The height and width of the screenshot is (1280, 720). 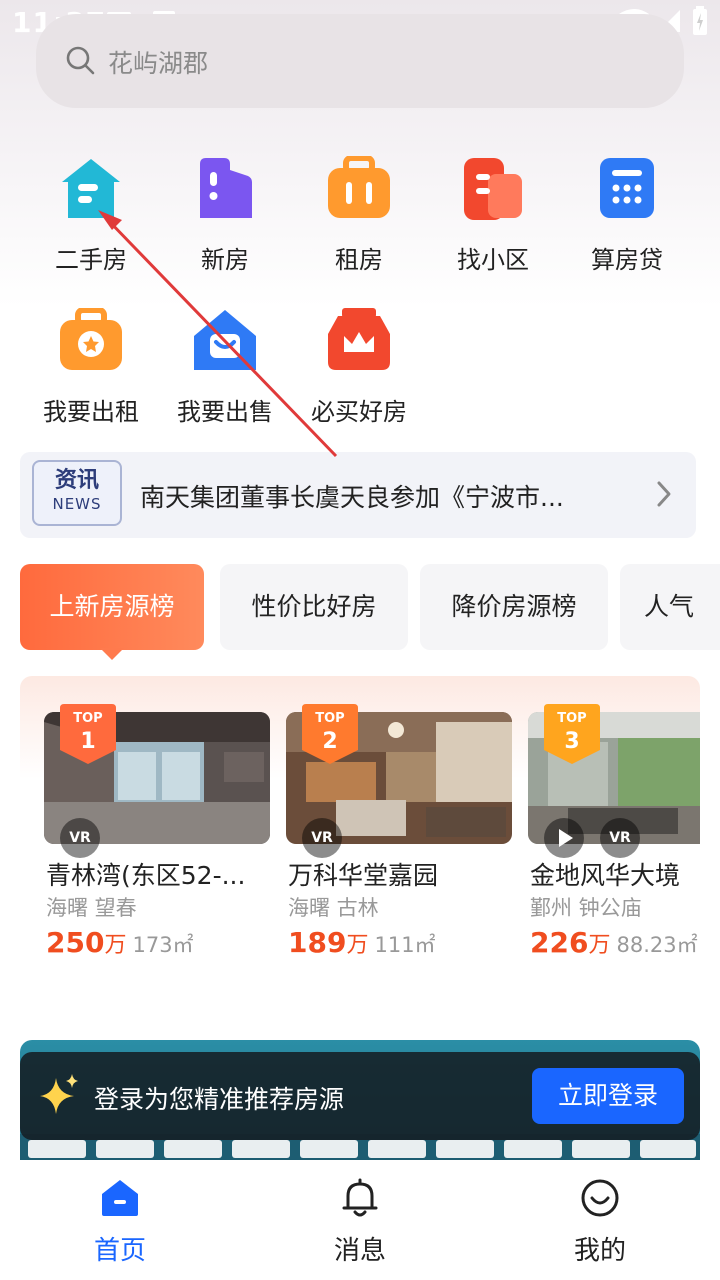 I want to click on grid-label: 找小区, so click(x=493, y=260).